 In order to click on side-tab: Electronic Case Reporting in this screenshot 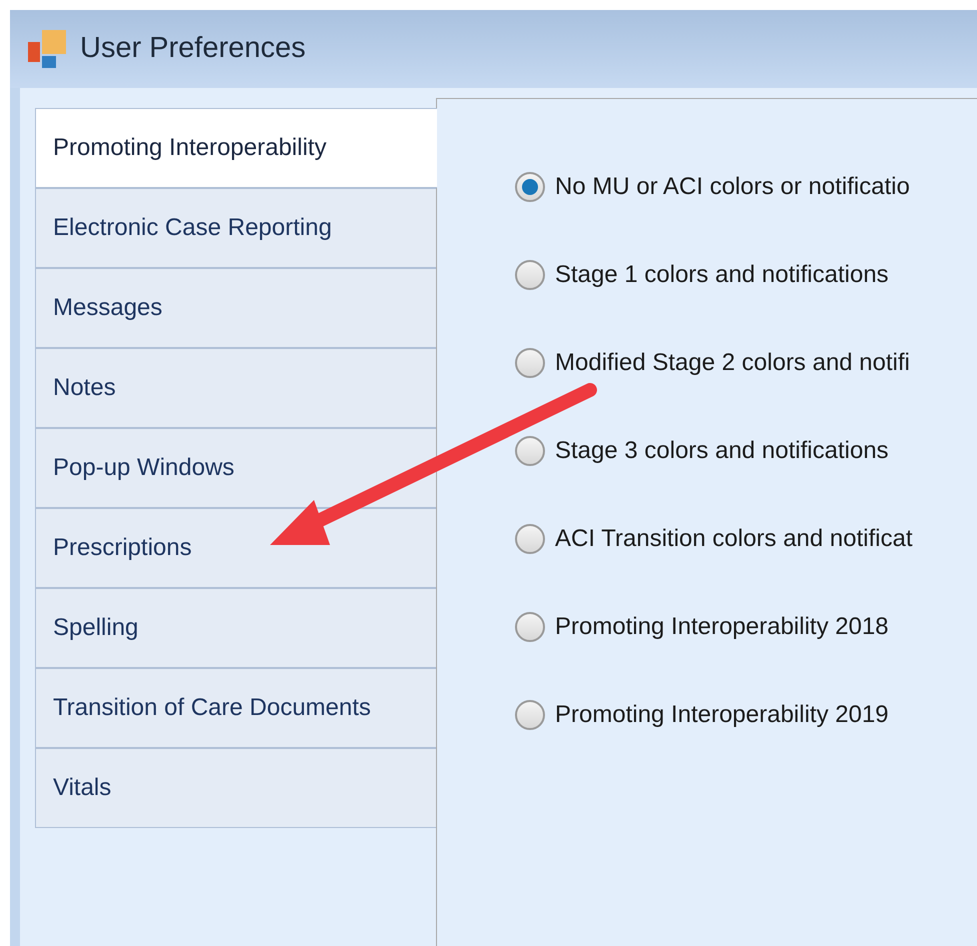, I will do `click(236, 228)`.